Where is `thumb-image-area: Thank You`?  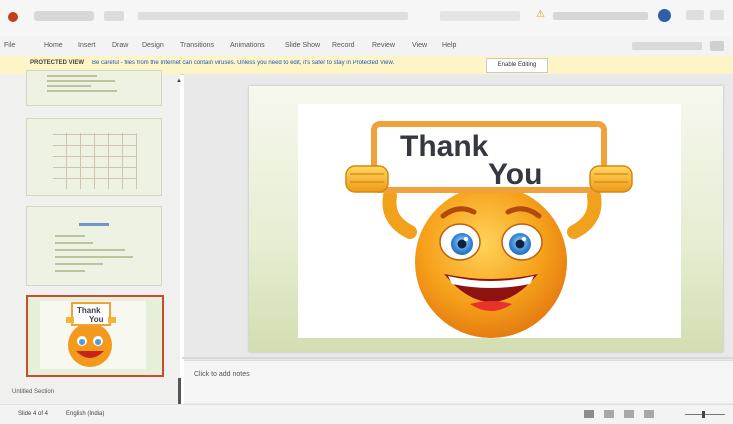
thumb-image-area: Thank You is located at coordinates (93, 335).